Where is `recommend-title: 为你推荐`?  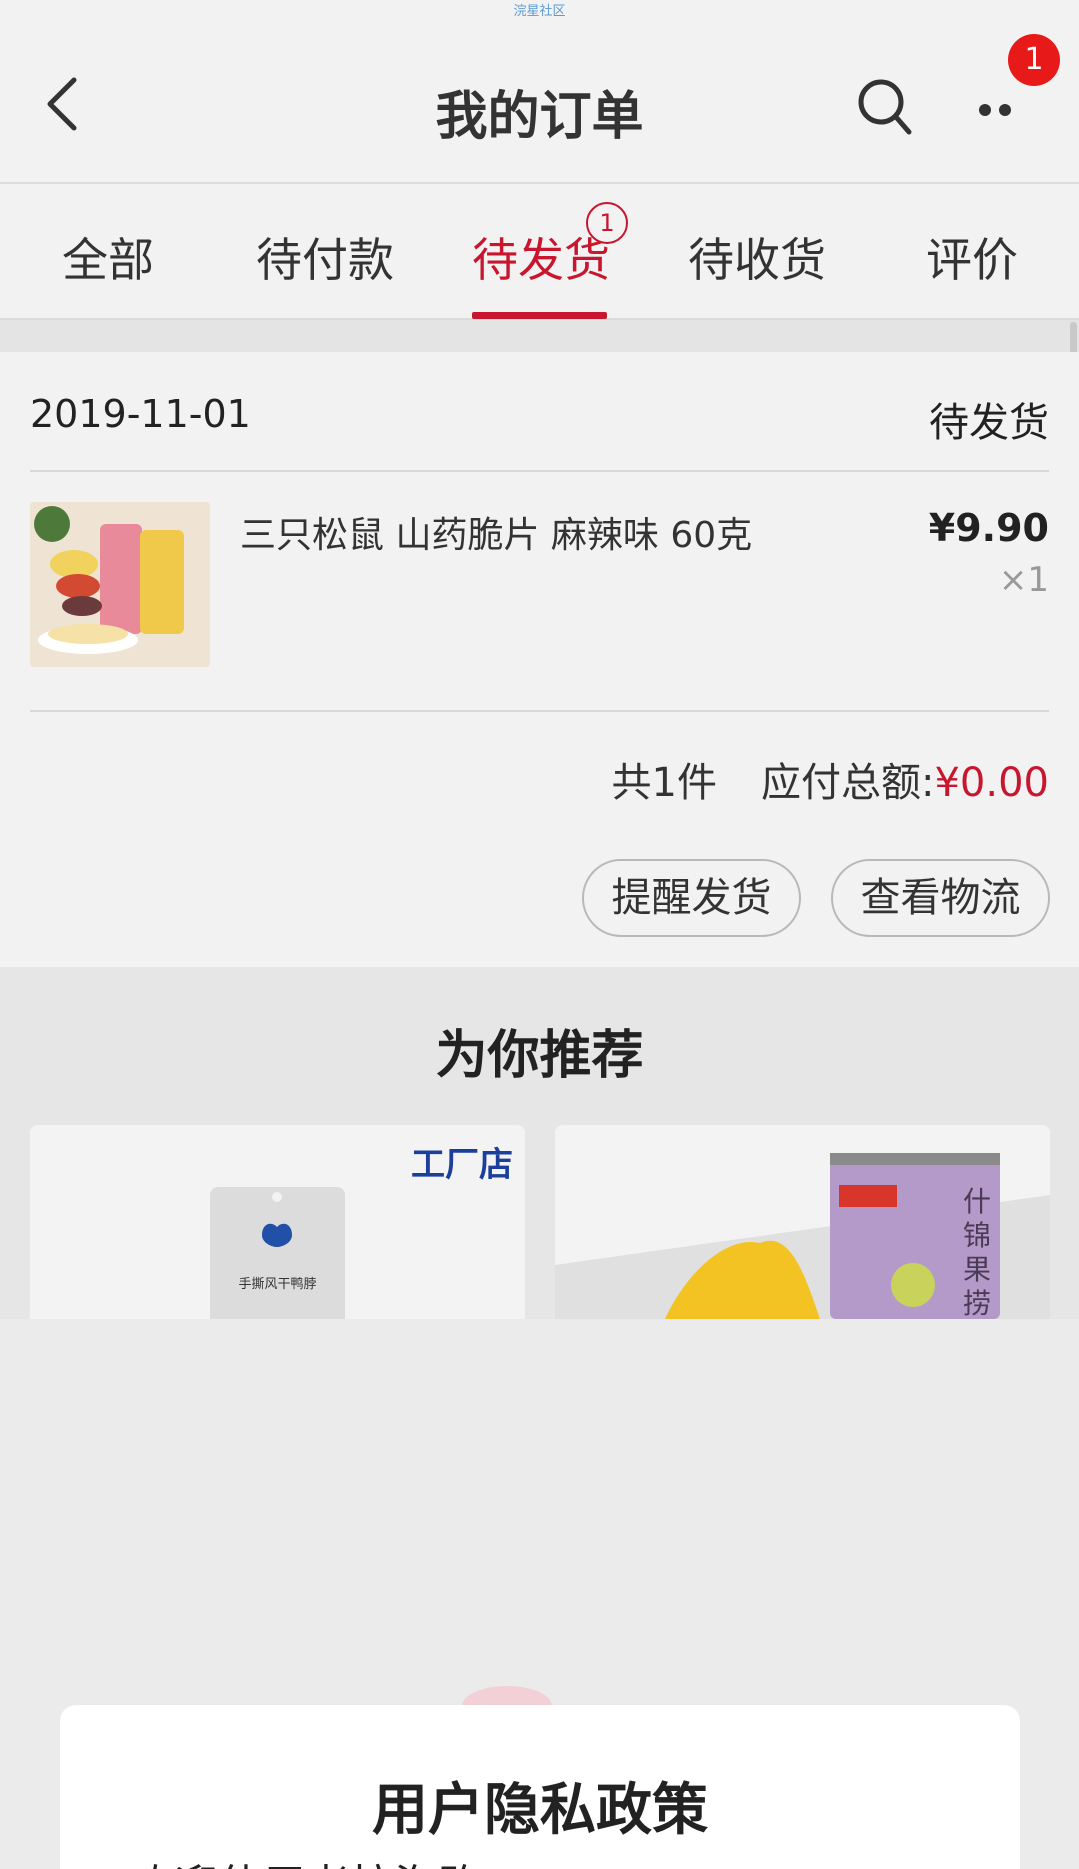 recommend-title: 为你推荐 is located at coordinates (539, 1056).